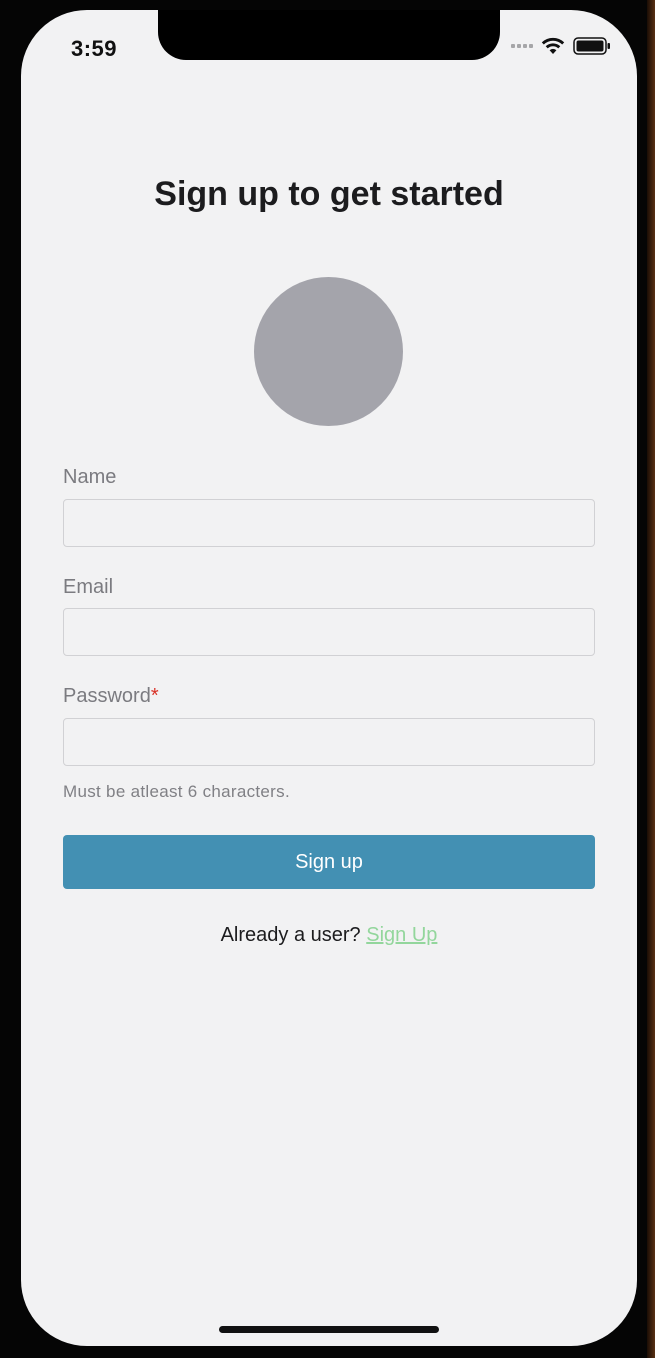  What do you see at coordinates (651, 679) in the screenshot?
I see `device-edge` at bounding box center [651, 679].